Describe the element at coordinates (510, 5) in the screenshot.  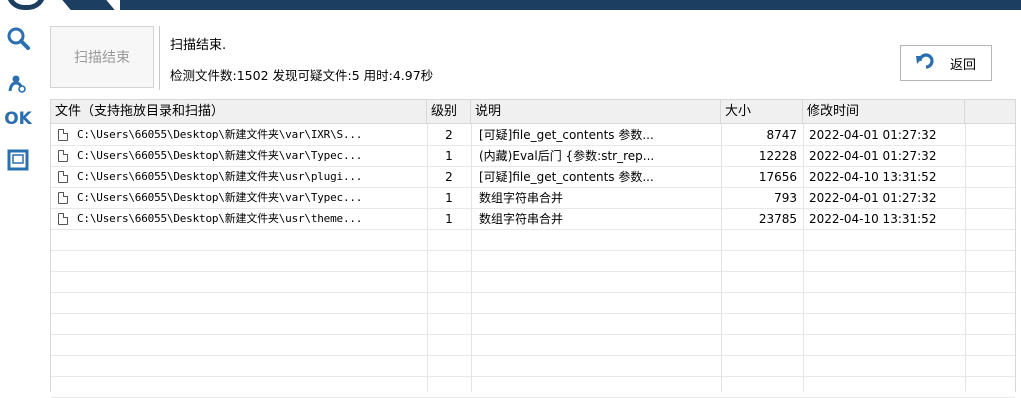
I see `top-banner` at that location.